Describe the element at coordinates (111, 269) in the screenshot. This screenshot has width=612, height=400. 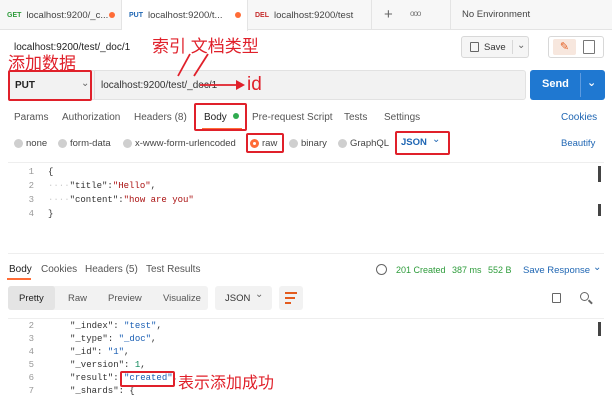
I see `response-tab-headers: Headers (5)` at that location.